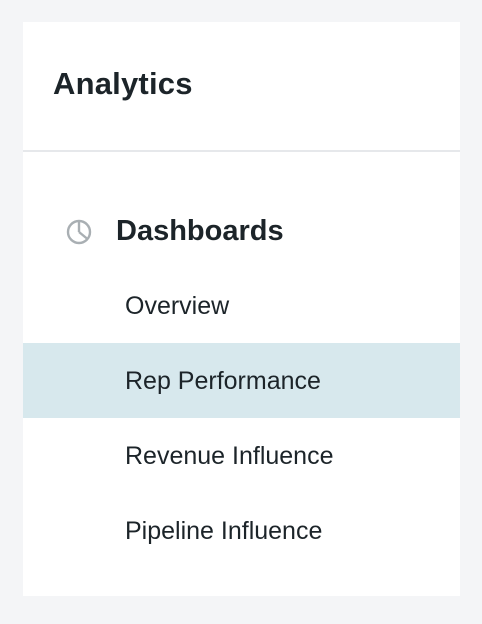 This screenshot has width=482, height=624. I want to click on nav-item-label: Pipeline Influence, so click(224, 531).